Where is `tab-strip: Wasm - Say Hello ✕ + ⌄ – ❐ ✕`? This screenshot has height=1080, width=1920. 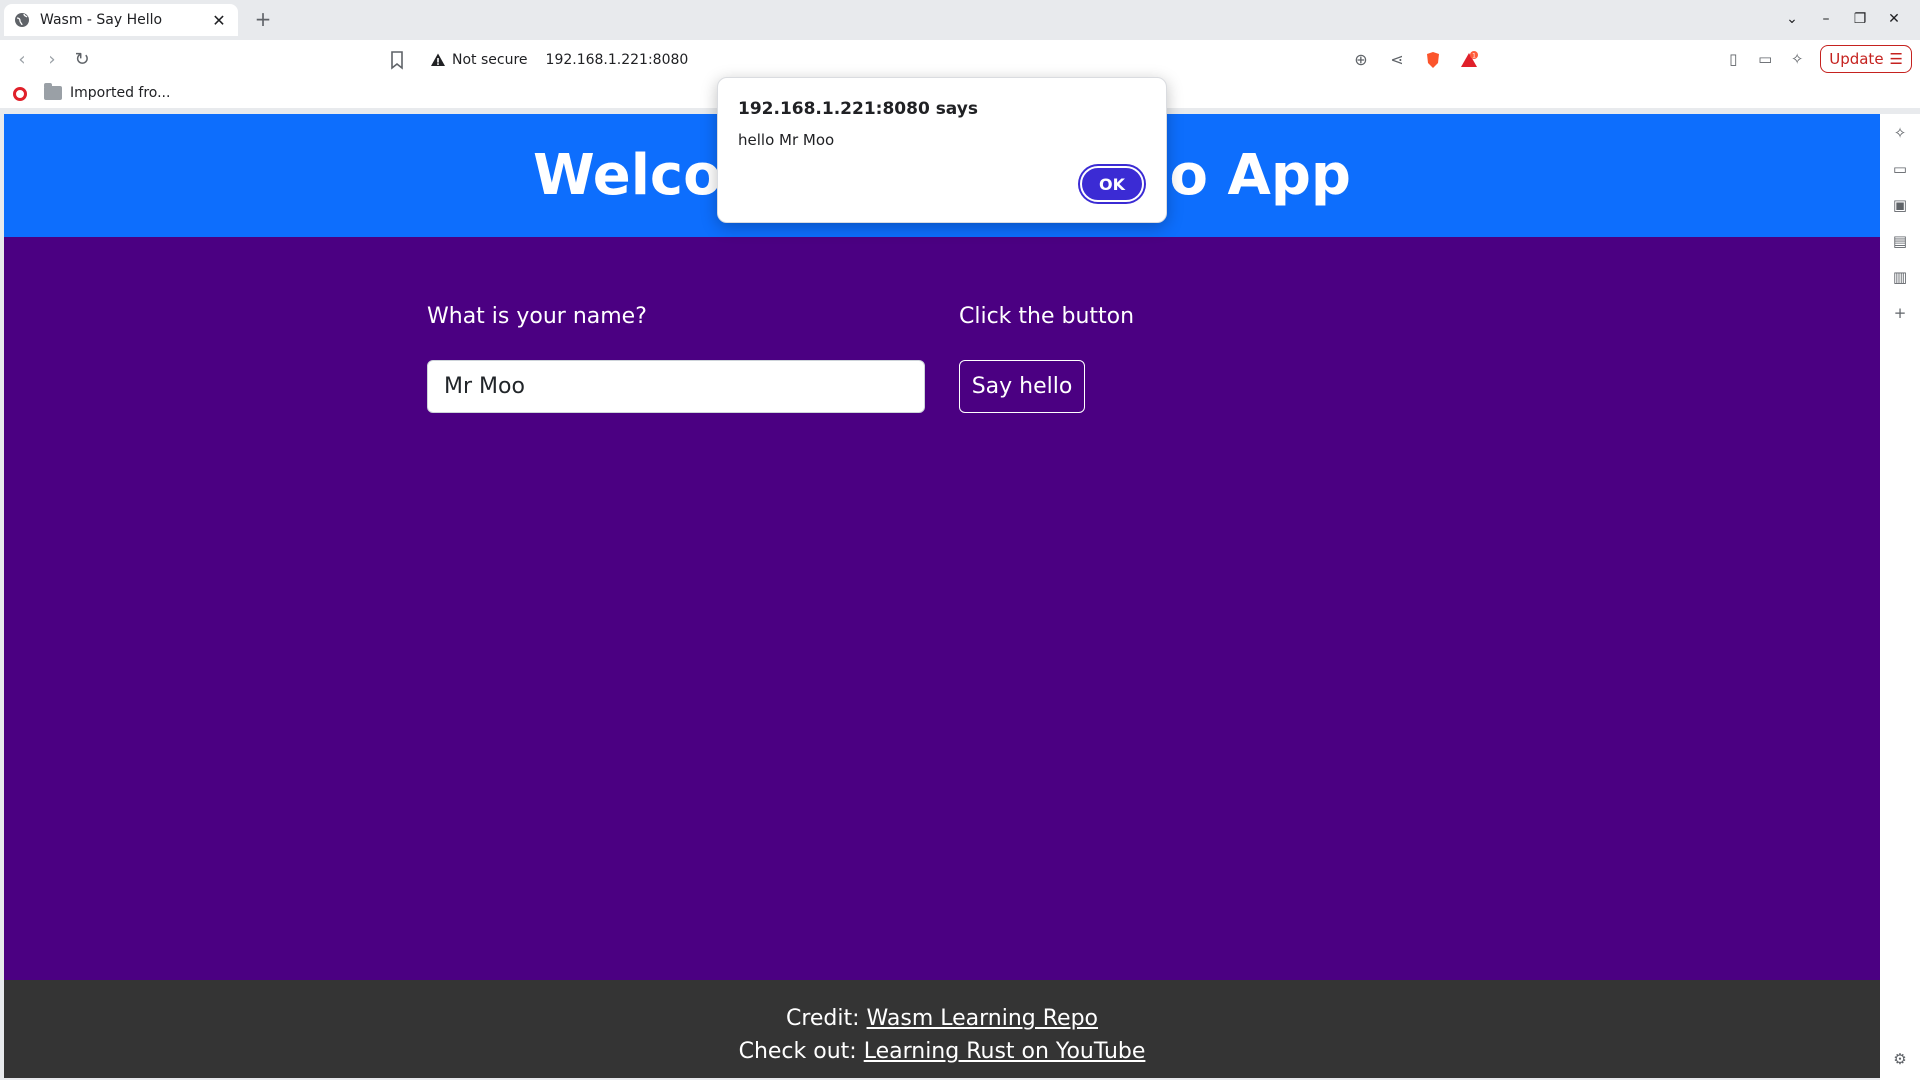
tab-strip: Wasm - Say Hello ✕ + ⌄ – ❐ ✕ is located at coordinates (960, 20).